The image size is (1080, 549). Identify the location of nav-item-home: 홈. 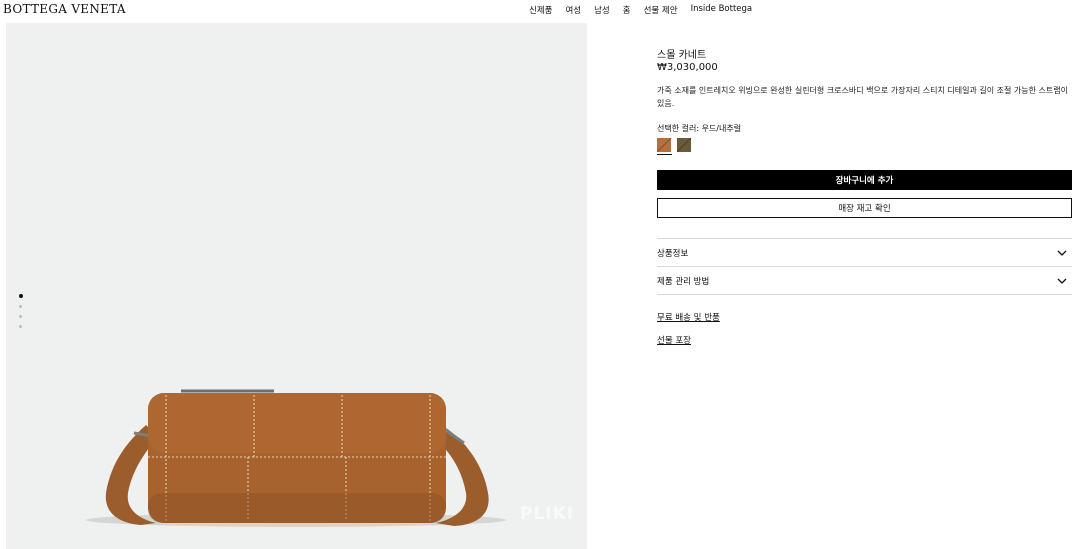
(627, 10).